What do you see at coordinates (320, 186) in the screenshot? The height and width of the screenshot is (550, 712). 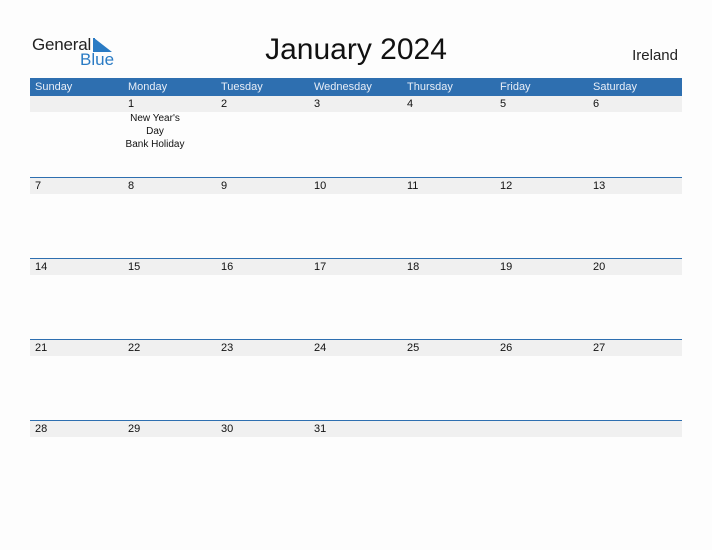 I see `day-number: 10` at bounding box center [320, 186].